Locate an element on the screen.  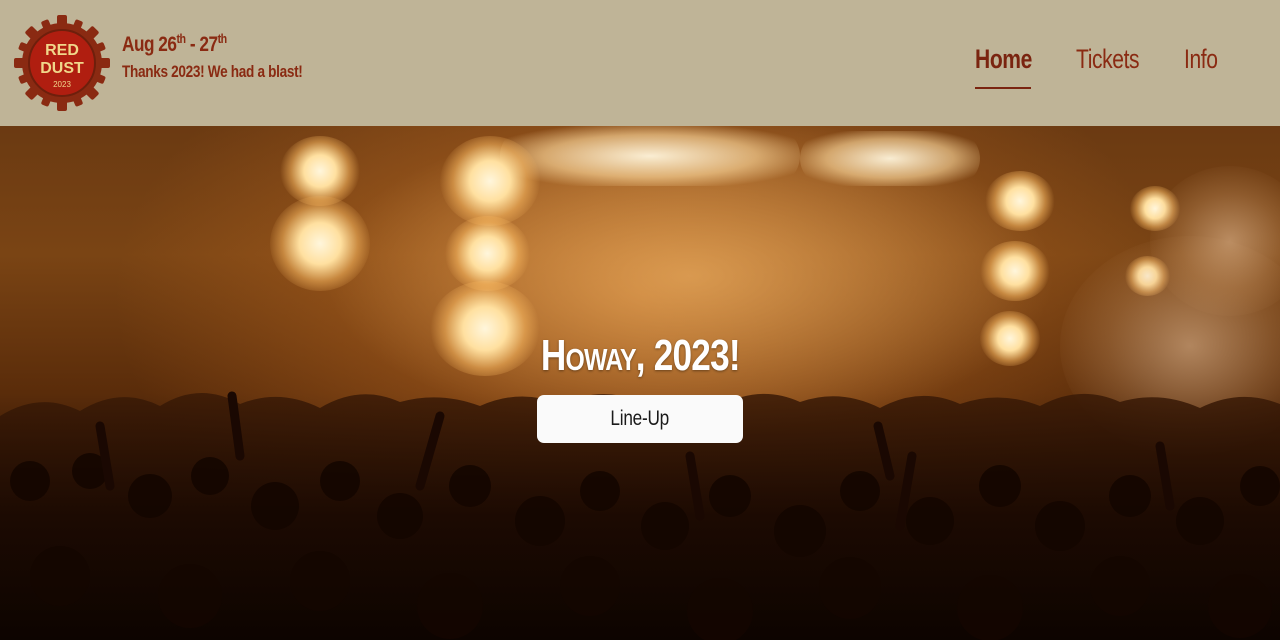
line-up-button: Line-Up is located at coordinates (640, 419).